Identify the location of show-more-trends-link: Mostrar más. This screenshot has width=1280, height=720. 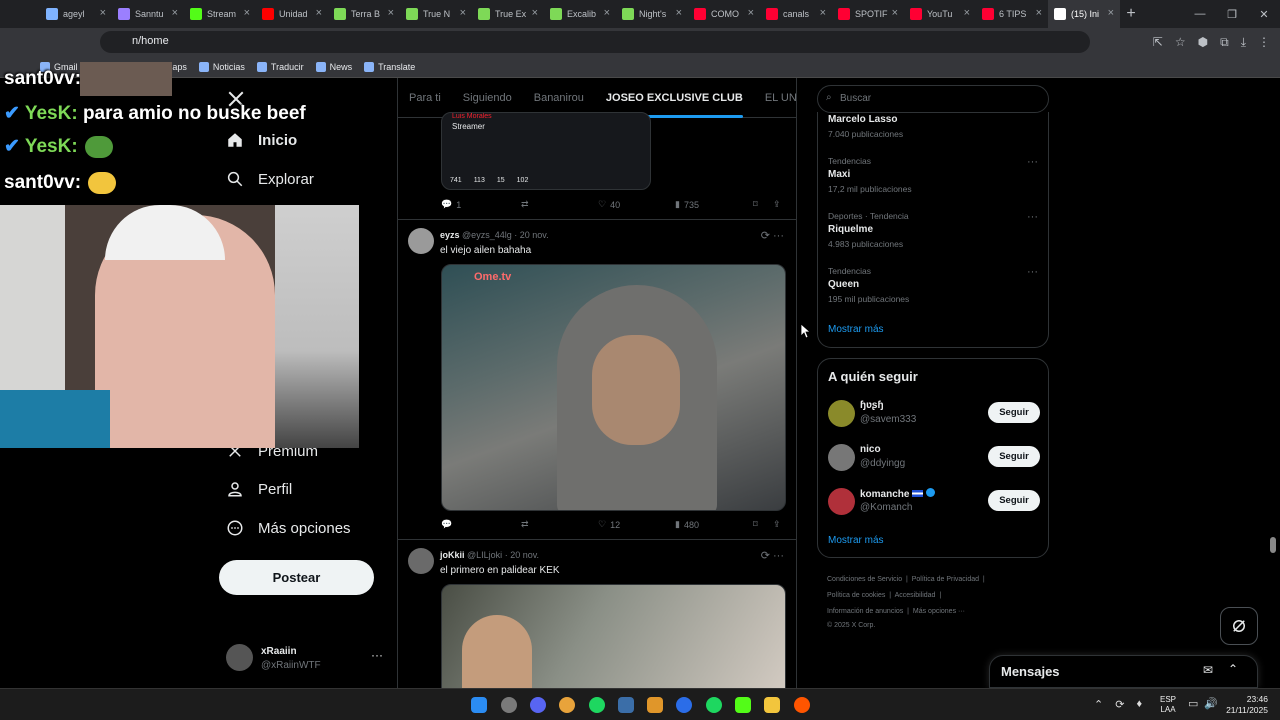
(856, 329).